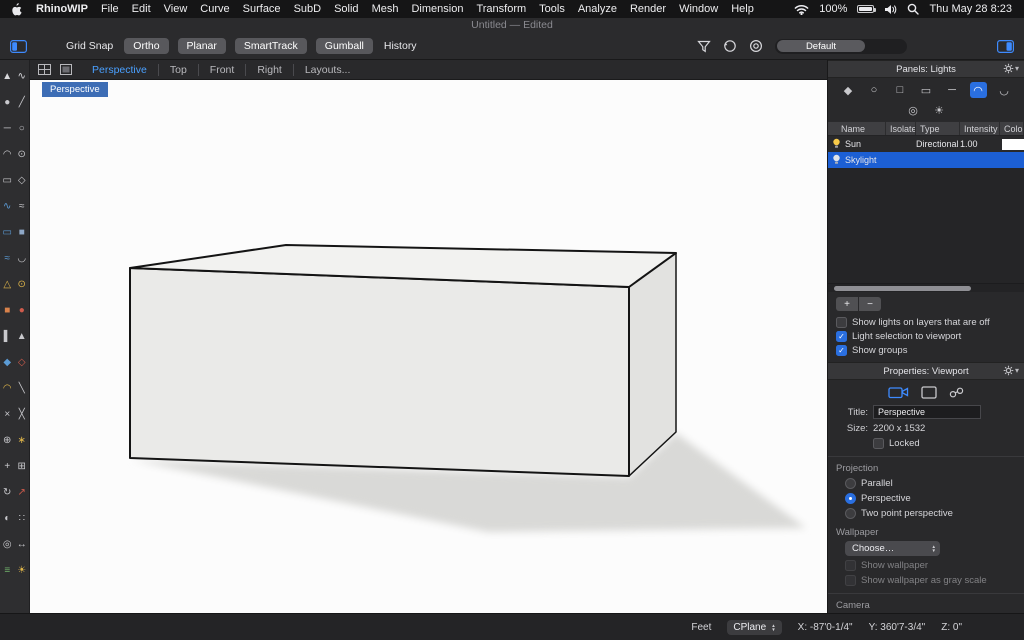  I want to click on menu-solid: Solid, so click(346, 9).